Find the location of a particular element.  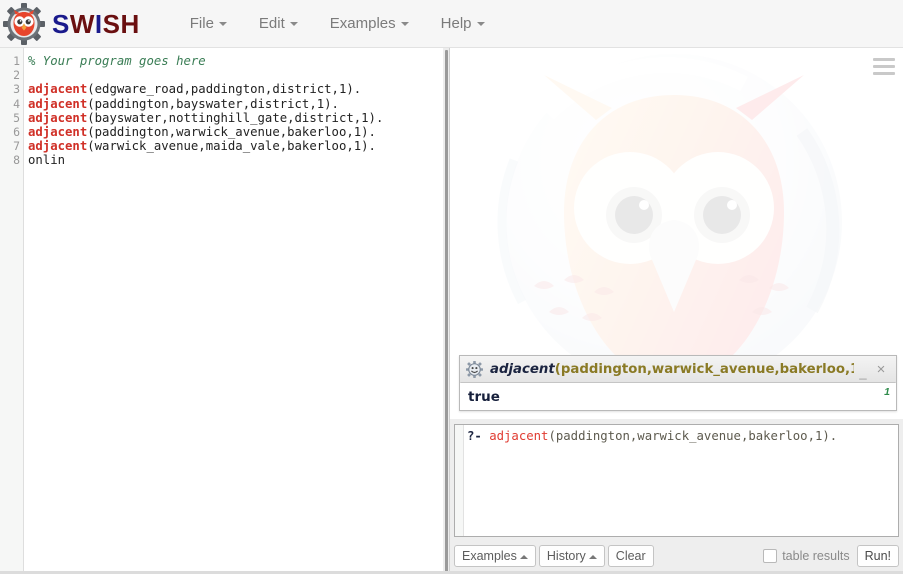

answer-query-arguments: (paddington,warwick_avenue,bakerloo,1). is located at coordinates (704, 369).